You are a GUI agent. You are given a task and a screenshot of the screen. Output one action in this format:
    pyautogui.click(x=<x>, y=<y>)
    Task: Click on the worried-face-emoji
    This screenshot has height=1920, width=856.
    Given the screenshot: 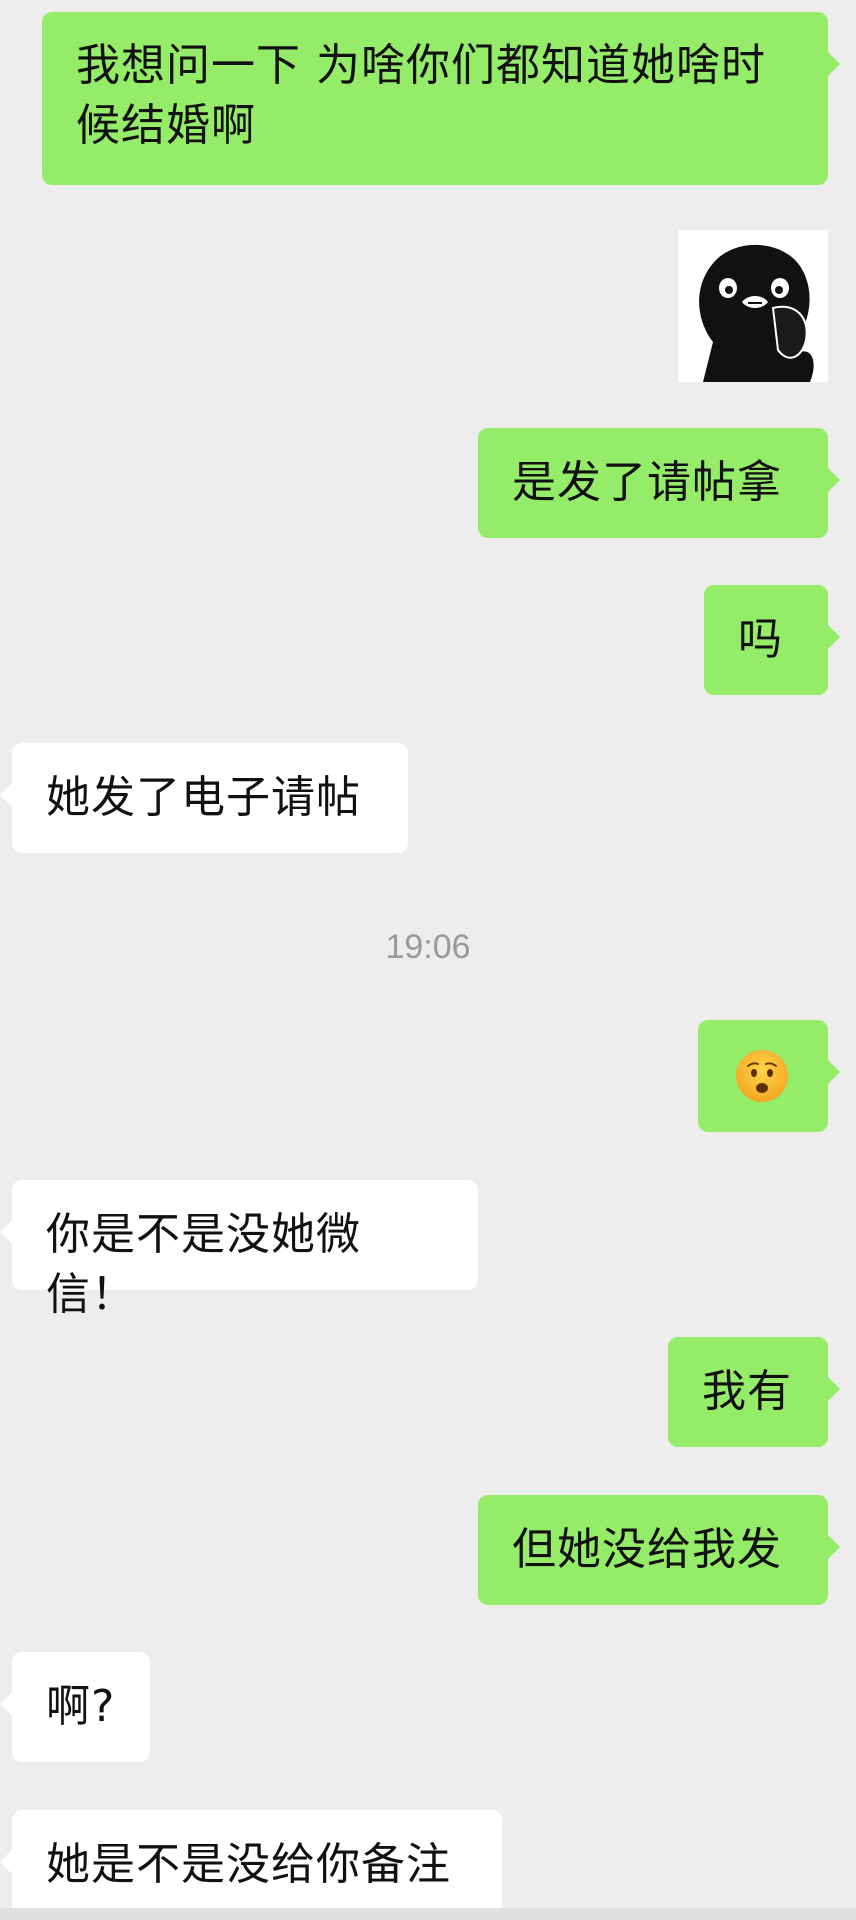 What is the action you would take?
    pyautogui.click(x=762, y=1076)
    